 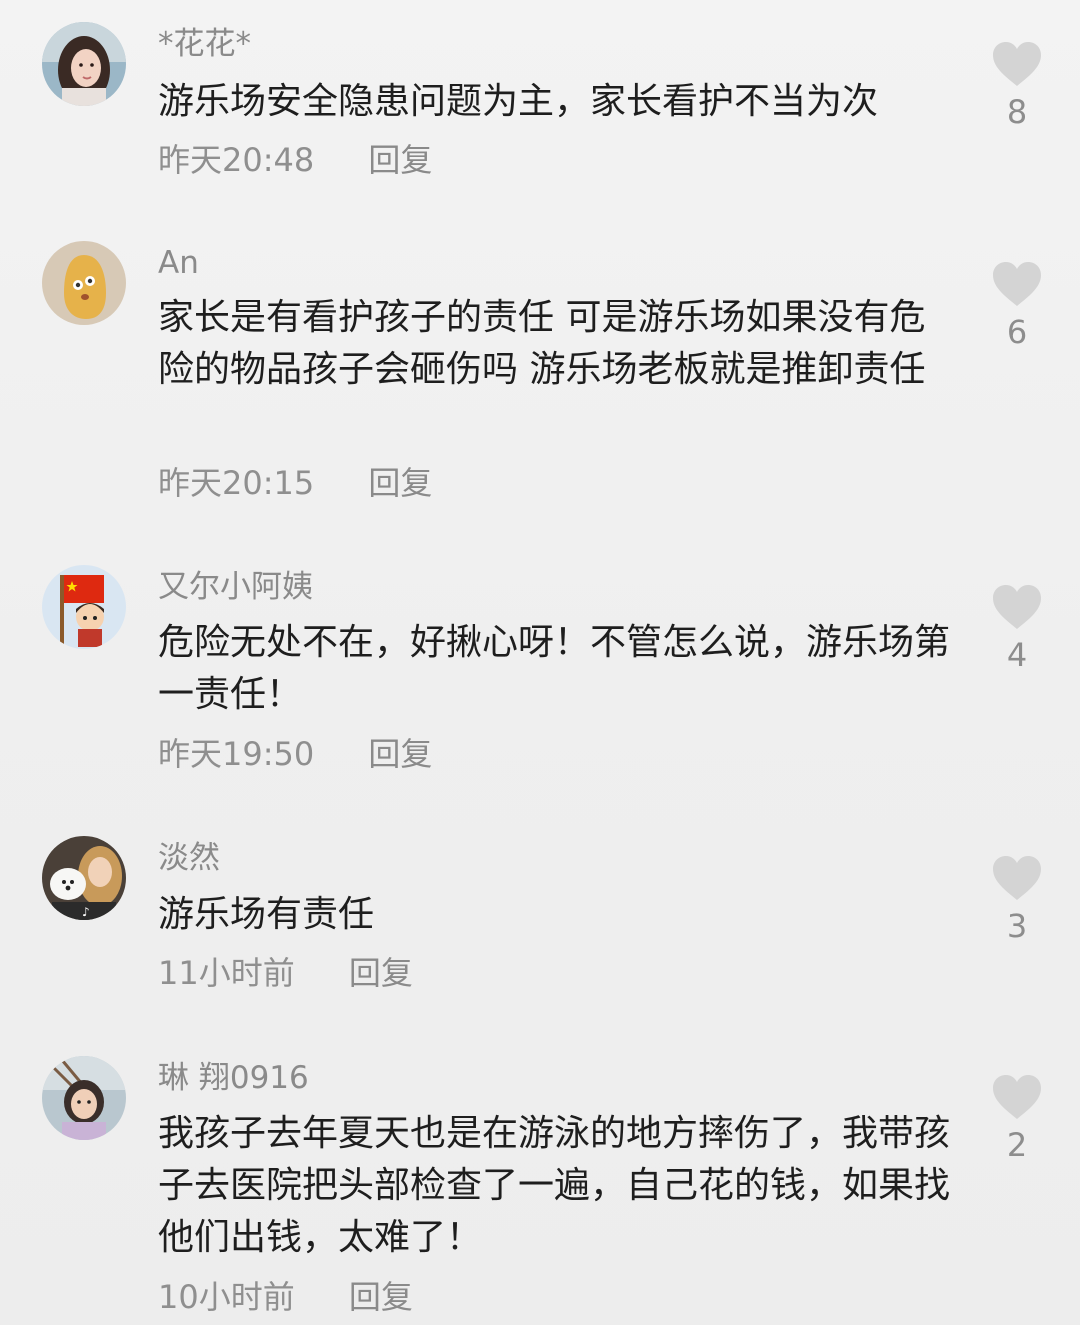 I want to click on like-button: 8, so click(x=1017, y=87).